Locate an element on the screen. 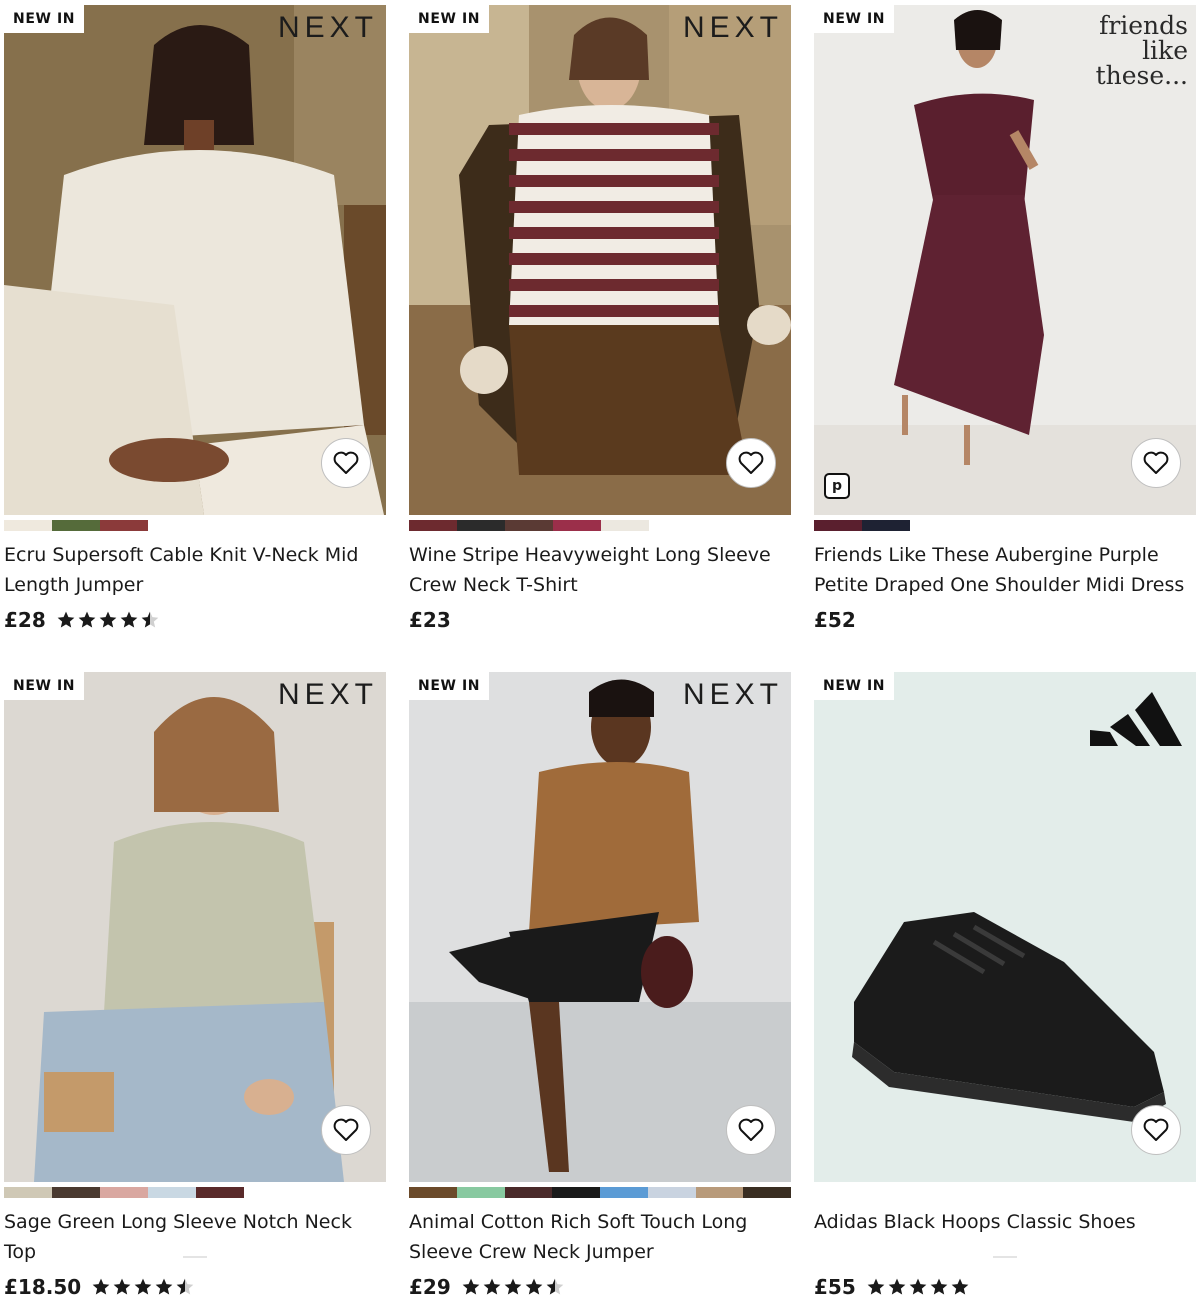 This screenshot has height=1299, width=1200. brand-logo: NEXT is located at coordinates (327, 694).